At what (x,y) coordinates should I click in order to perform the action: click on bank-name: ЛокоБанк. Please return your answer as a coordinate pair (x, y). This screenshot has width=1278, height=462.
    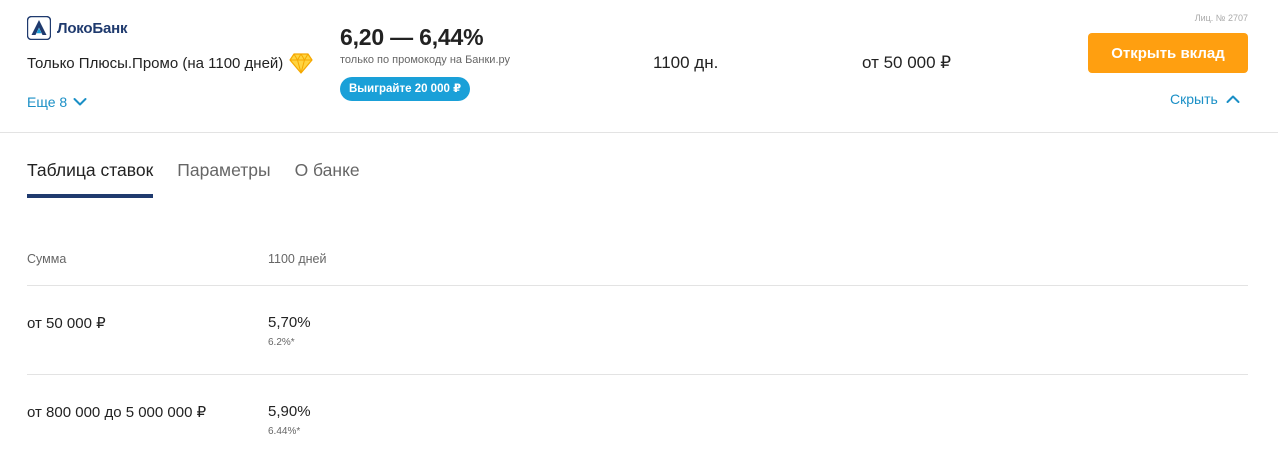
    Looking at the image, I should click on (92, 28).